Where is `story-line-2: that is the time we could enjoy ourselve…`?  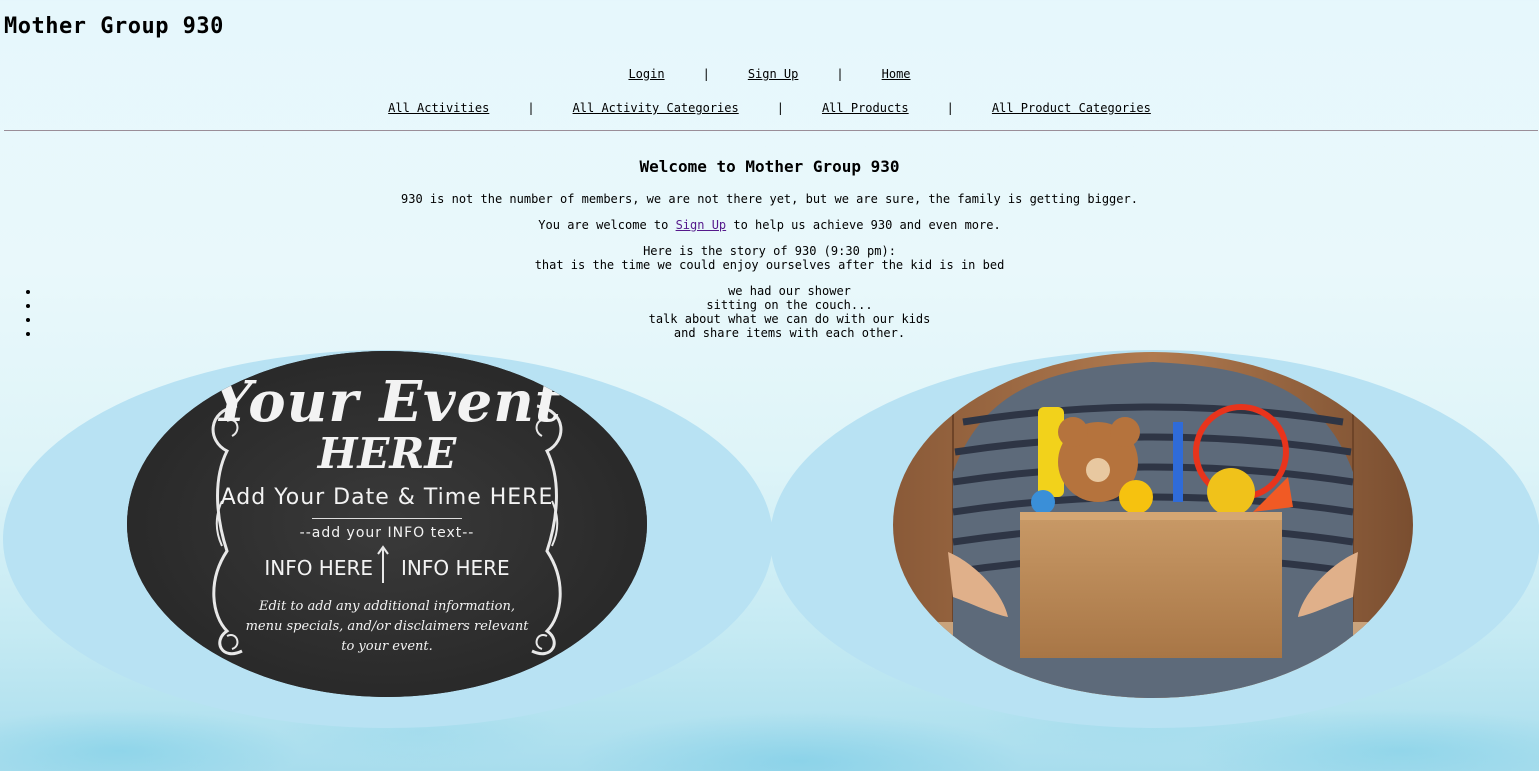 story-line-2: that is the time we could enjoy ourselve… is located at coordinates (769, 265).